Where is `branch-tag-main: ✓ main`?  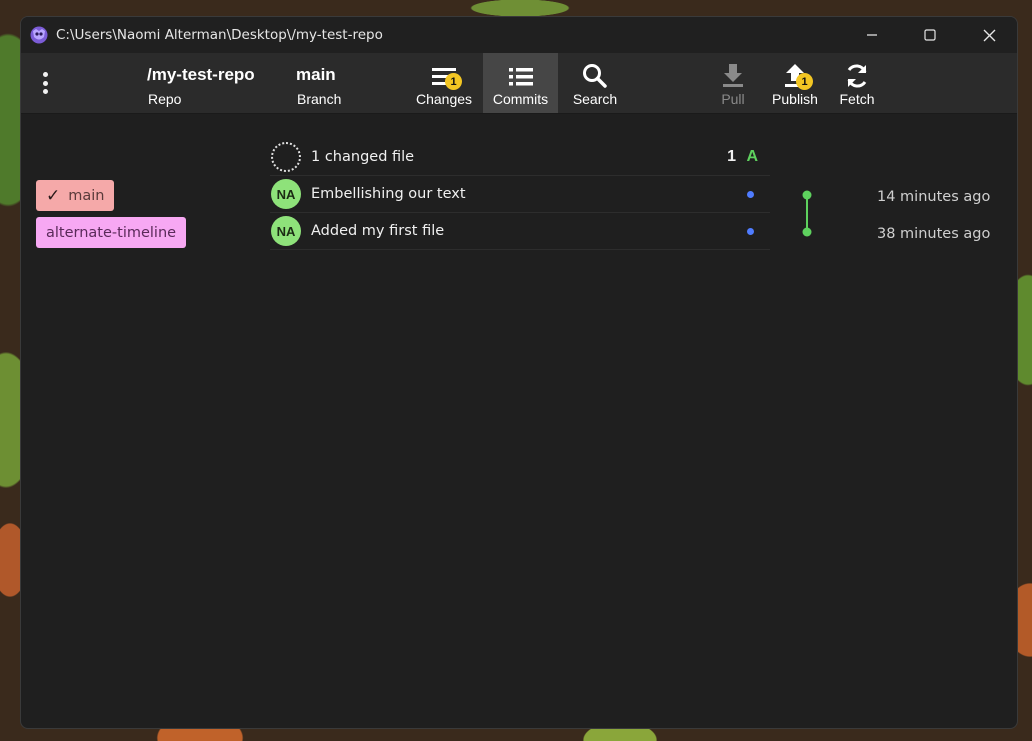
branch-tag-main: ✓ main is located at coordinates (75, 195).